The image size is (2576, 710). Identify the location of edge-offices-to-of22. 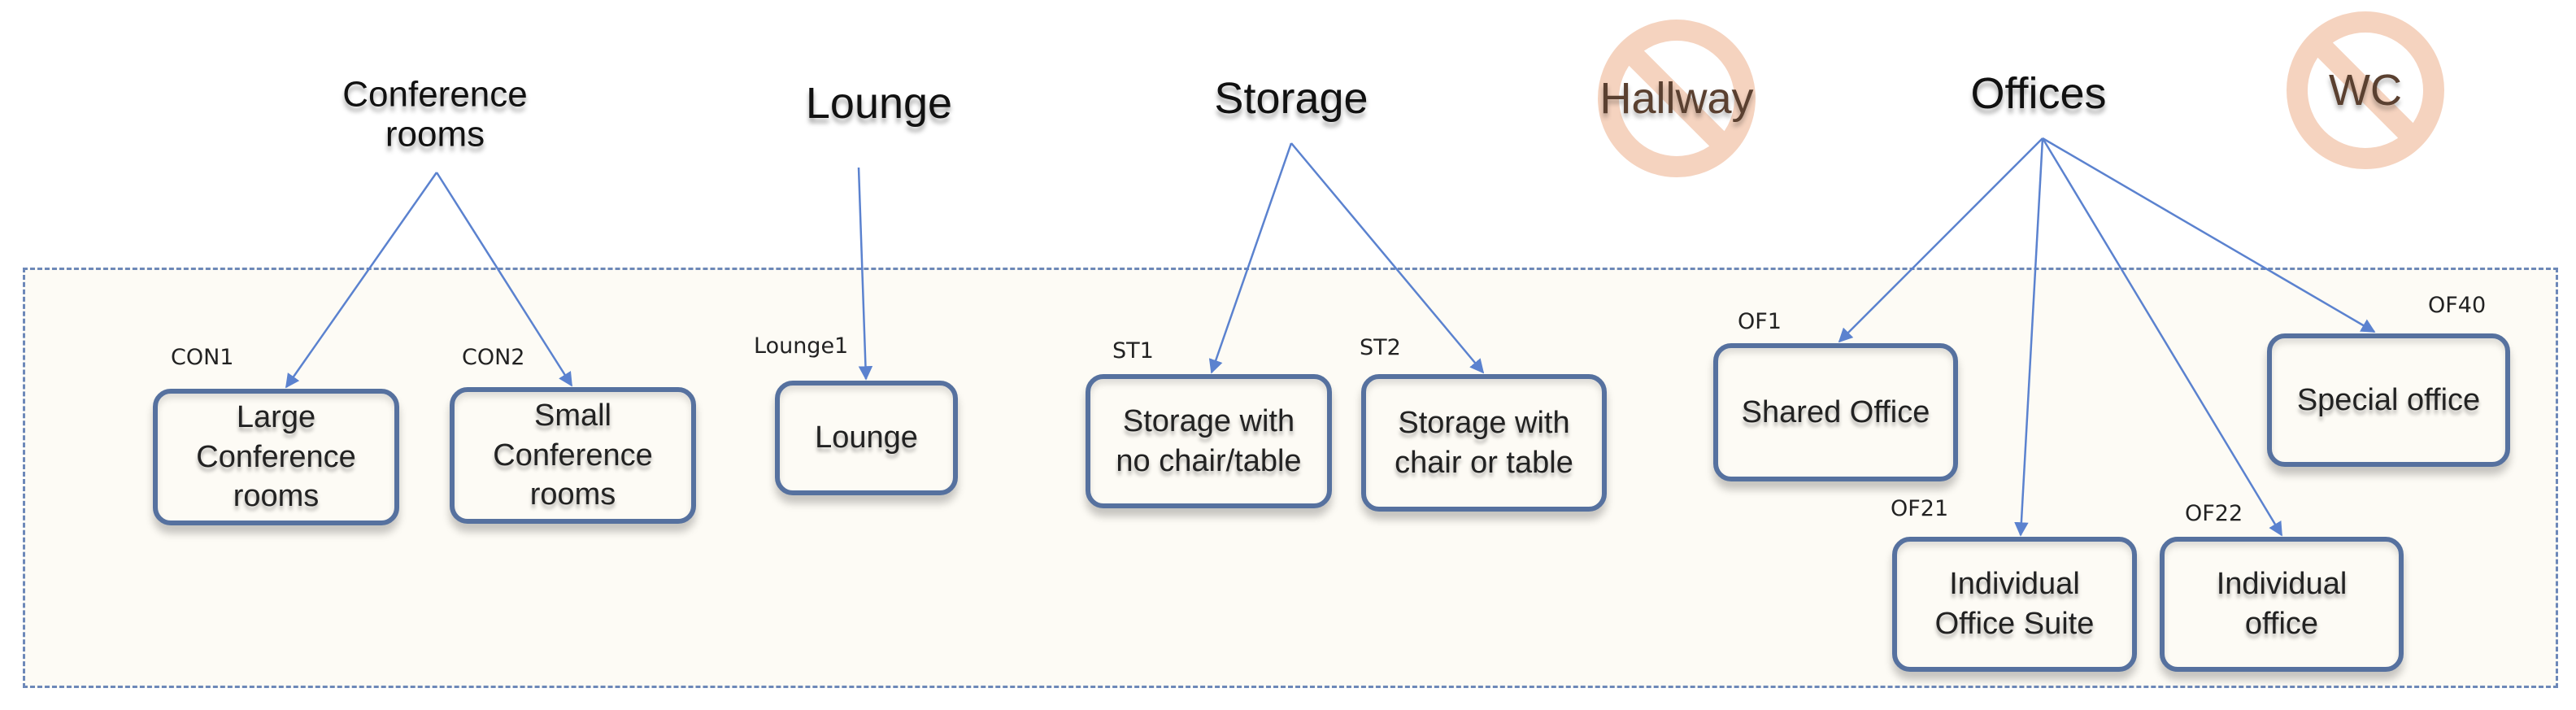
(2162, 337).